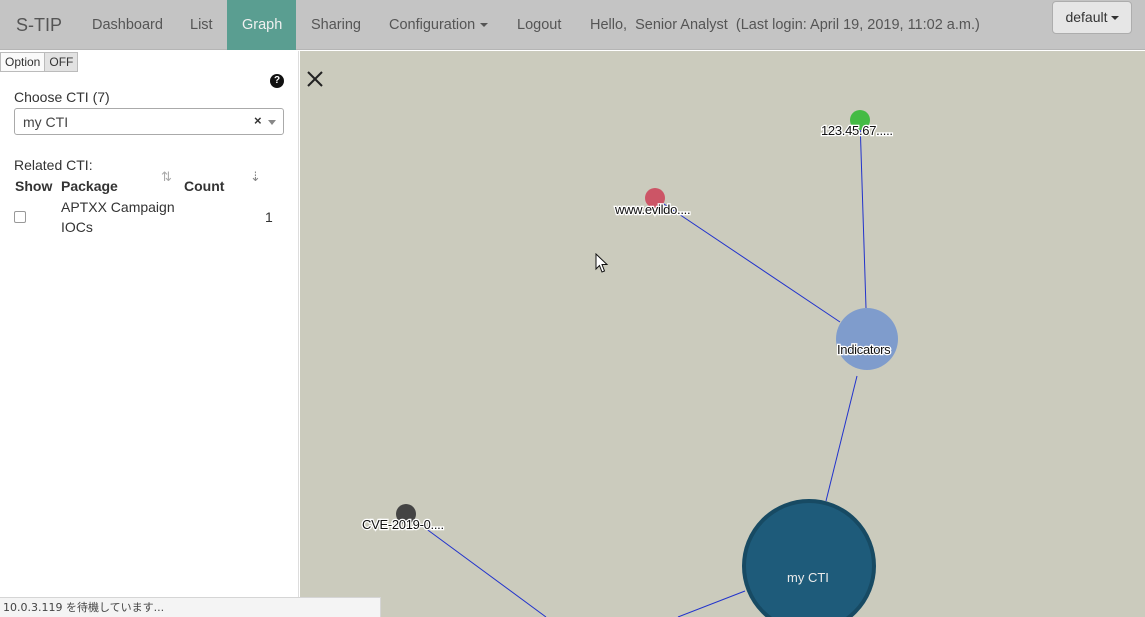 The width and height of the screenshot is (1145, 617). Describe the element at coordinates (258, 120) in the screenshot. I see `clear-selection-icon: ×` at that location.